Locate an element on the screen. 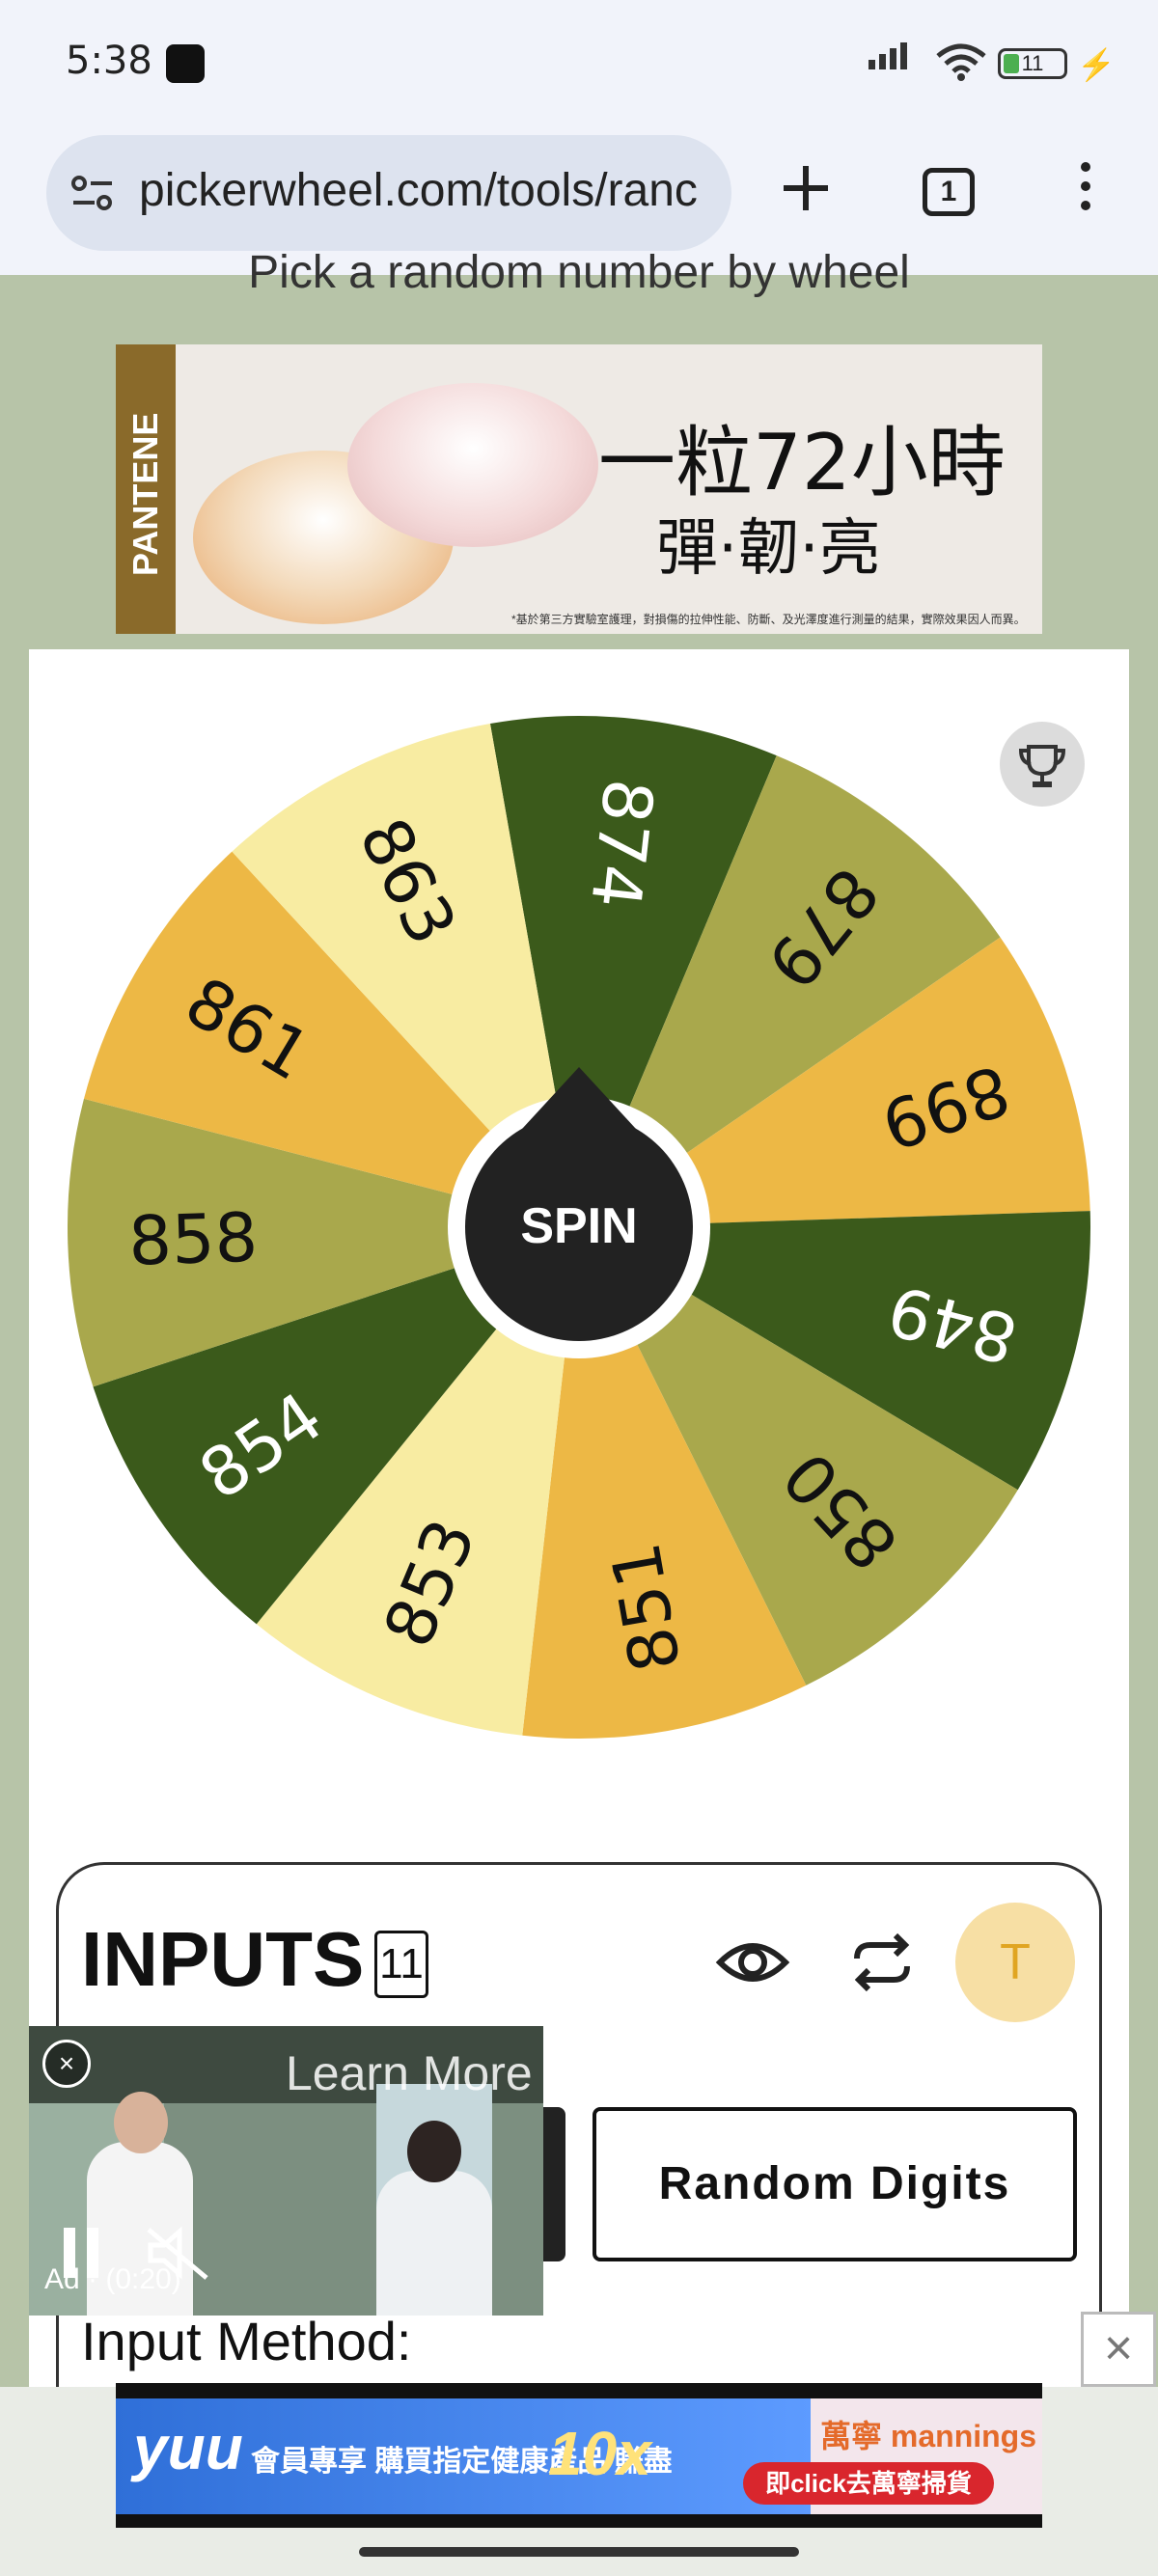  address-bar: pickerwheel.com/tools/ranc is located at coordinates (388, 193).